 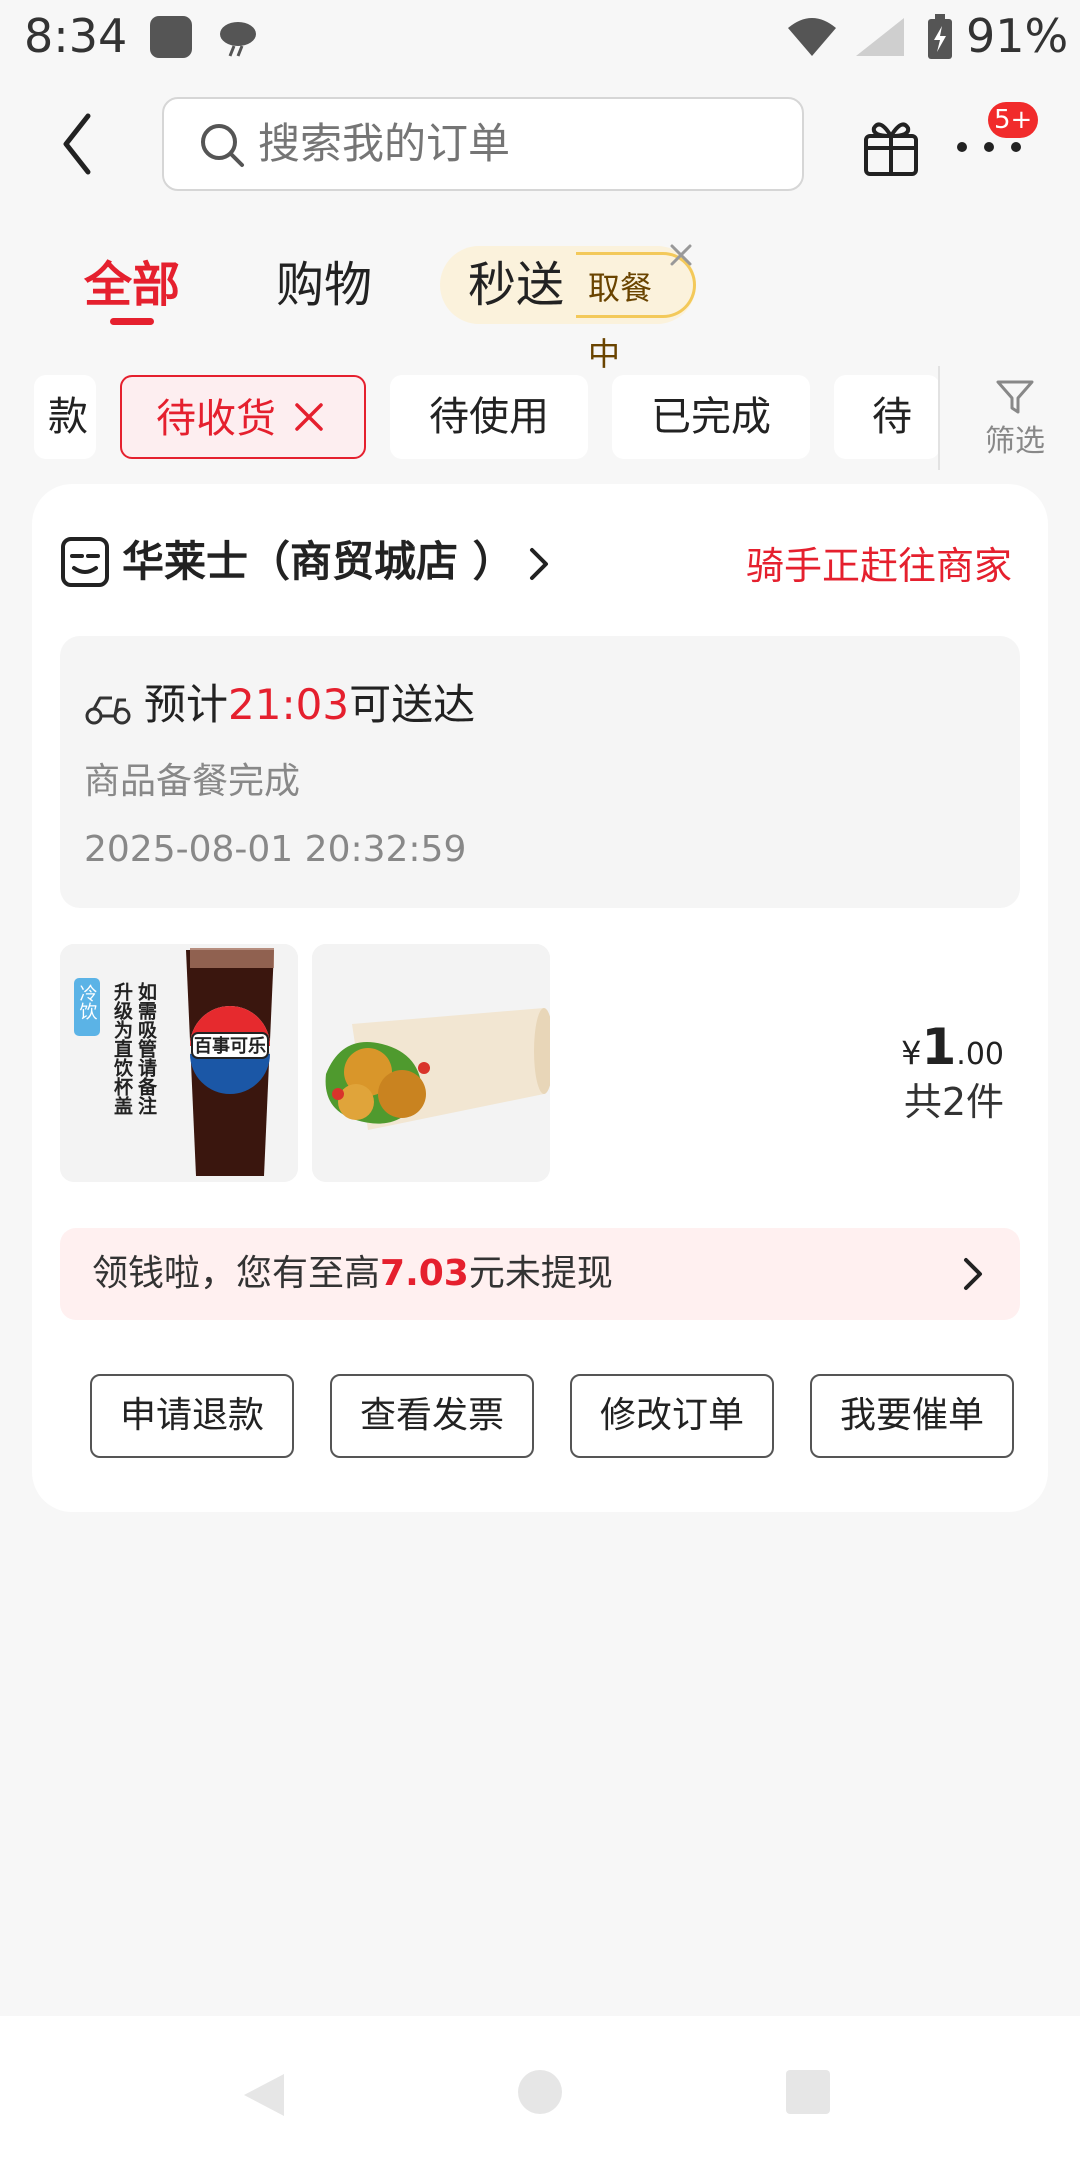 I want to click on order-status: 骑手正赶往商家, so click(x=878, y=566).